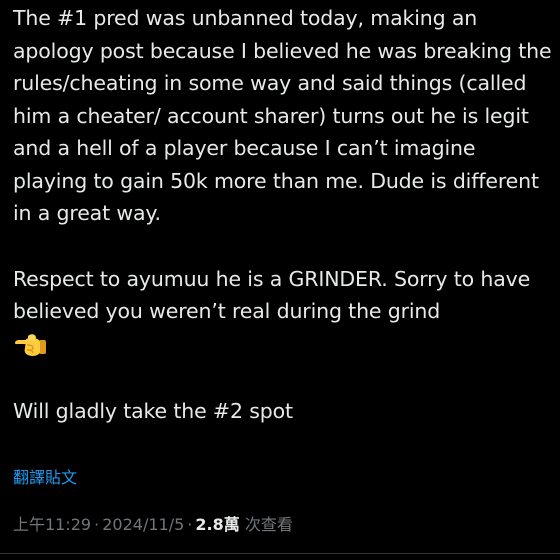 Image resolution: width=560 pixels, height=560 pixels. I want to click on divider, so click(280, 553).